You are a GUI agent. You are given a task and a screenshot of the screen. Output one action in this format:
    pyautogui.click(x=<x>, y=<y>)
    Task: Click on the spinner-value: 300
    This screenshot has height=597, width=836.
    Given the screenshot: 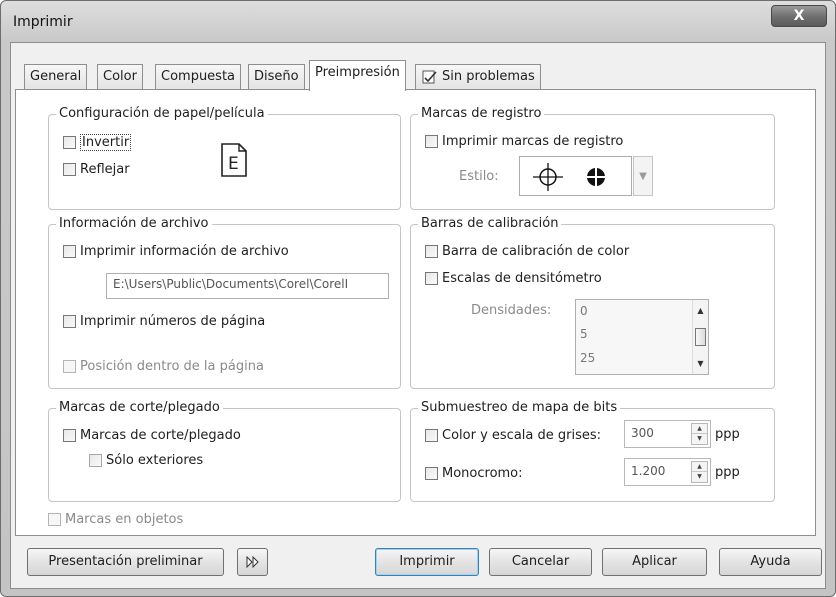 What is the action you would take?
    pyautogui.click(x=642, y=433)
    